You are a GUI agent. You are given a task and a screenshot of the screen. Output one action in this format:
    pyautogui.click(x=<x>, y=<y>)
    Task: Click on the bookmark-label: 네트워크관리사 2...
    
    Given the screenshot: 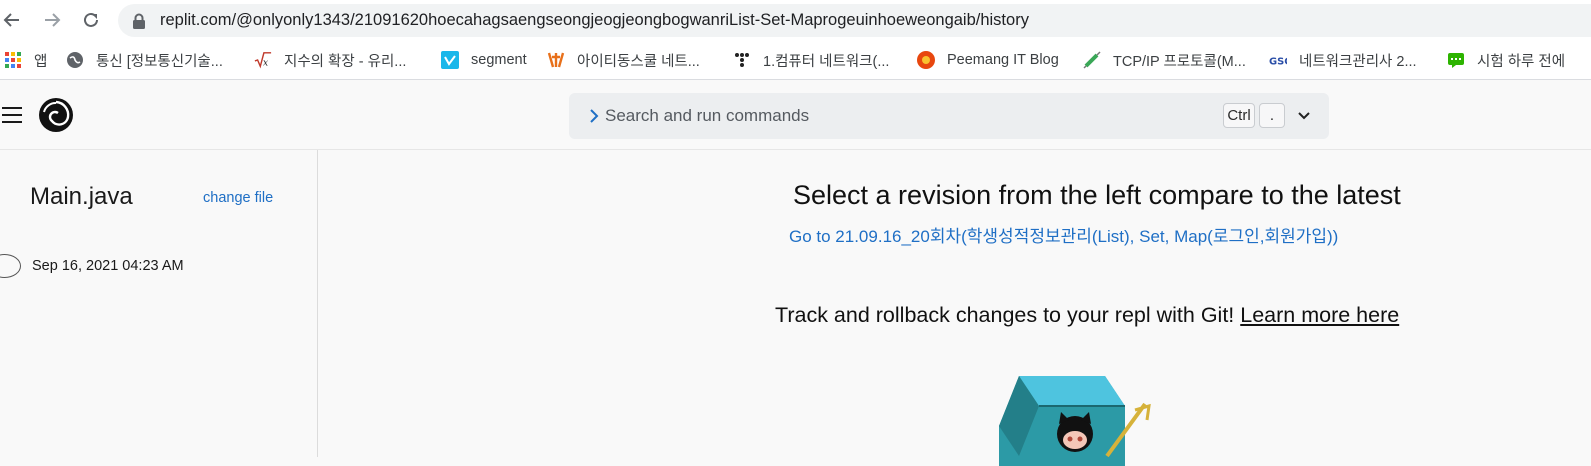 What is the action you would take?
    pyautogui.click(x=1358, y=61)
    